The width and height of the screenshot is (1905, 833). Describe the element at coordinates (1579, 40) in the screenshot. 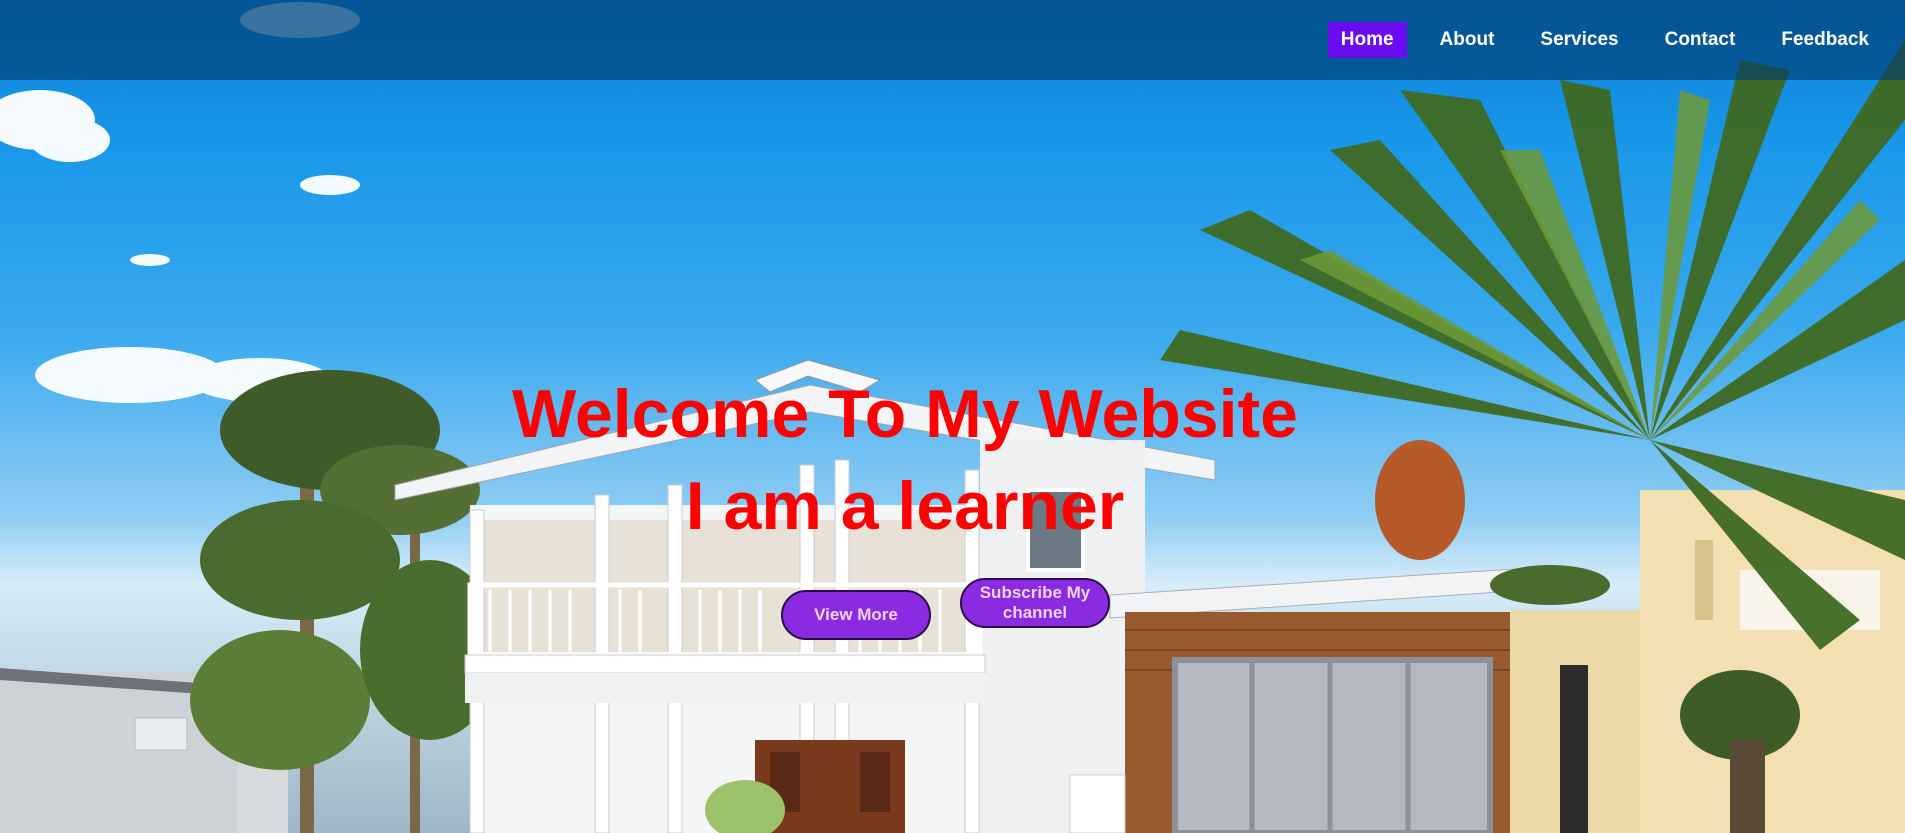

I see `nav-services: Services` at that location.